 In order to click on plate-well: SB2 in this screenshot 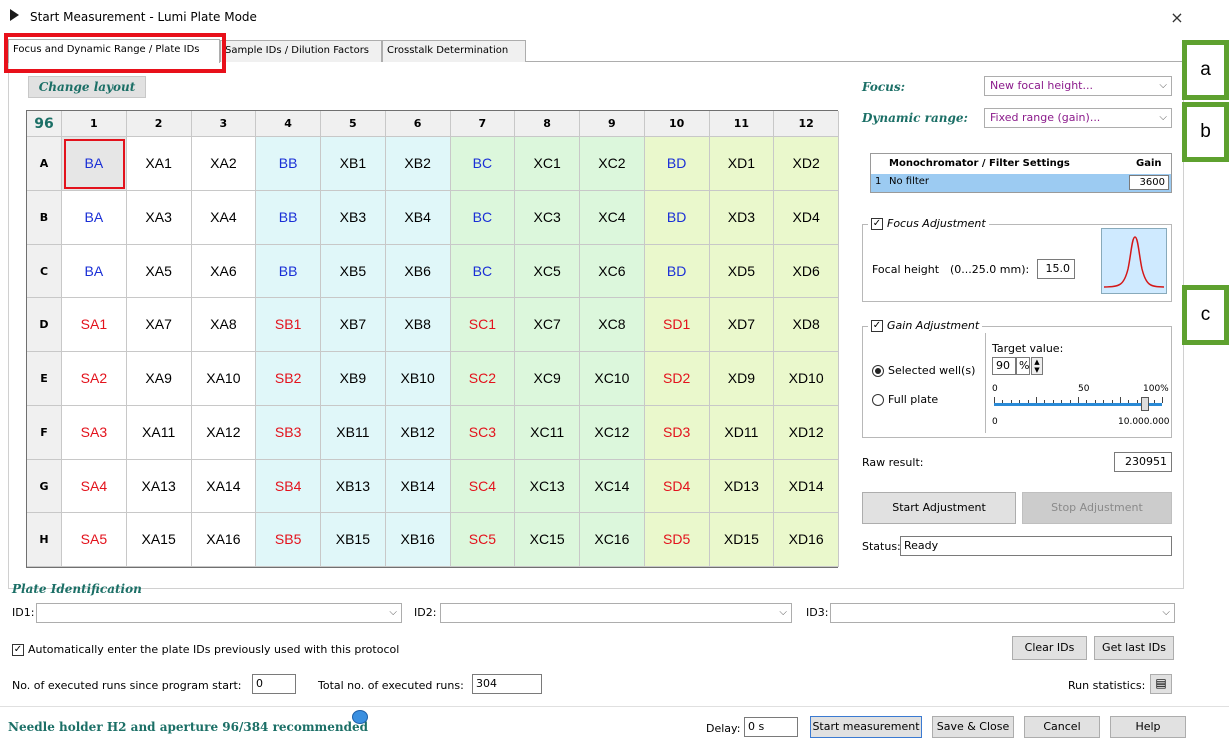, I will do `click(288, 379)`.